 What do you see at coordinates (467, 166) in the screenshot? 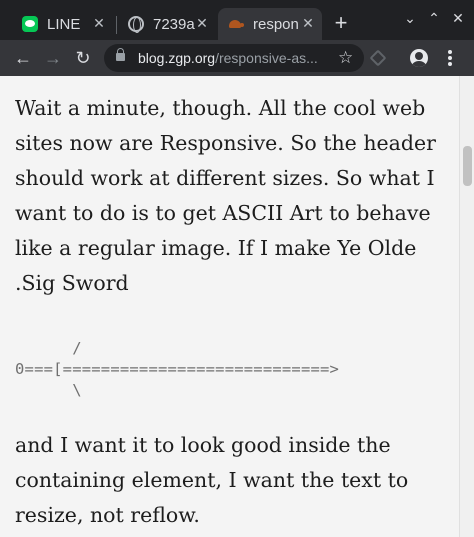
I see `scrollbar-thumb` at bounding box center [467, 166].